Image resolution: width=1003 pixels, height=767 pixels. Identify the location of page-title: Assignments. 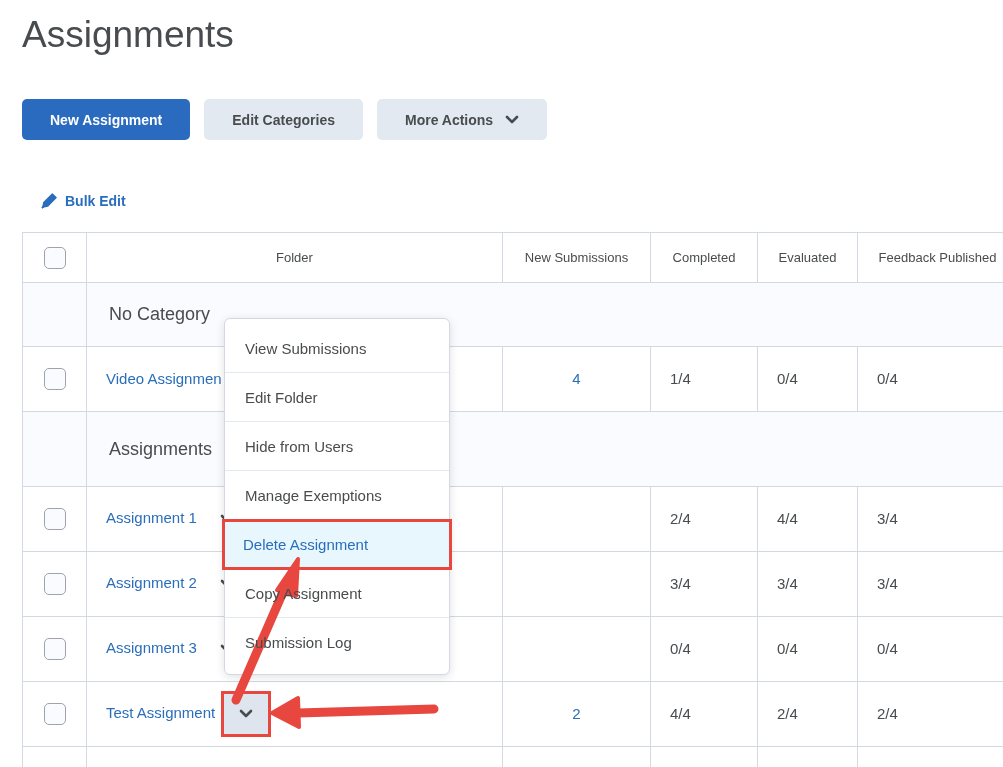
(128, 35).